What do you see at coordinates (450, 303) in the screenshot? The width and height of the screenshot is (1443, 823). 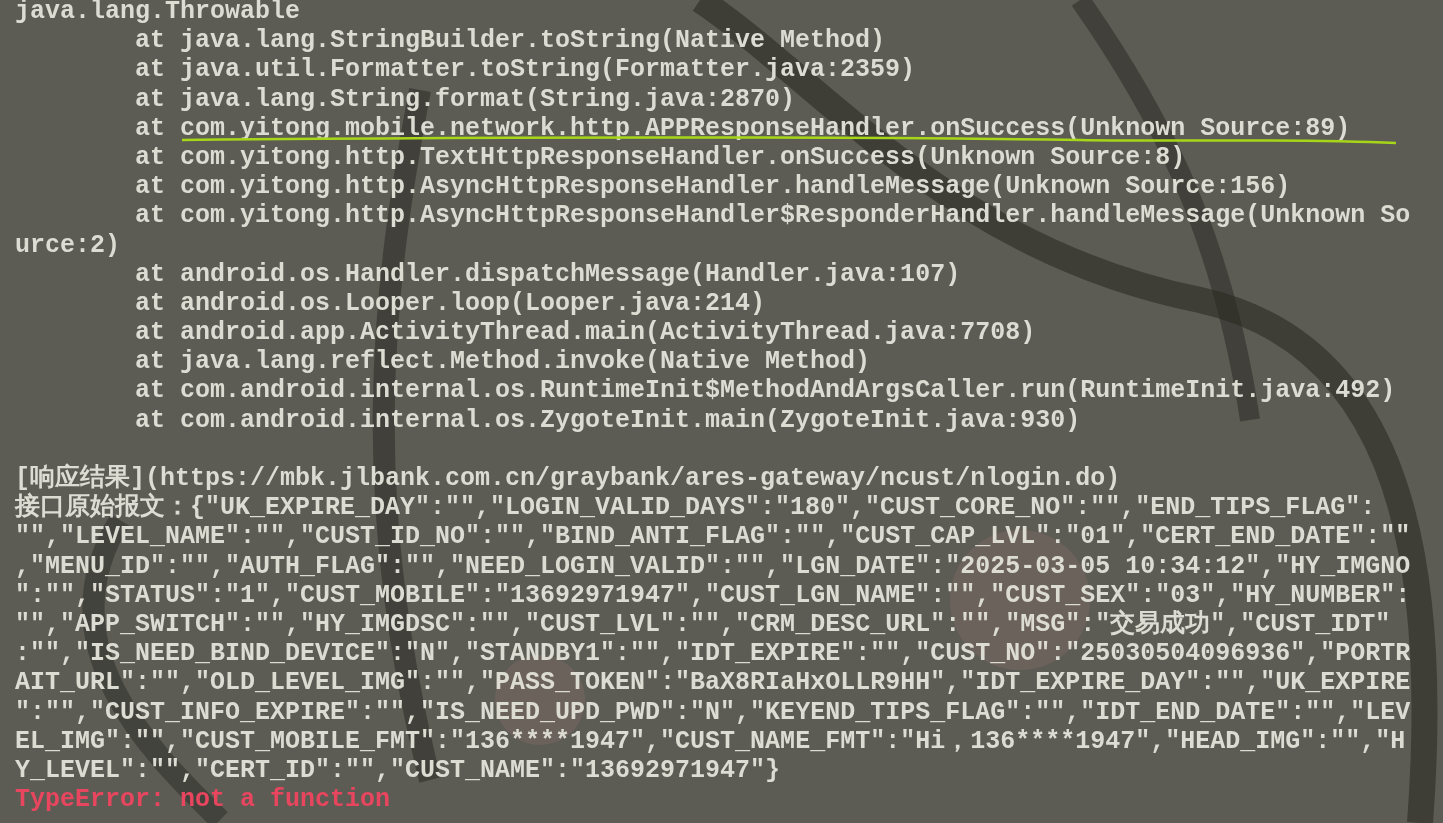 I see `stack-frame-line: at android.os.Looper.loop(Looper.java:214)` at bounding box center [450, 303].